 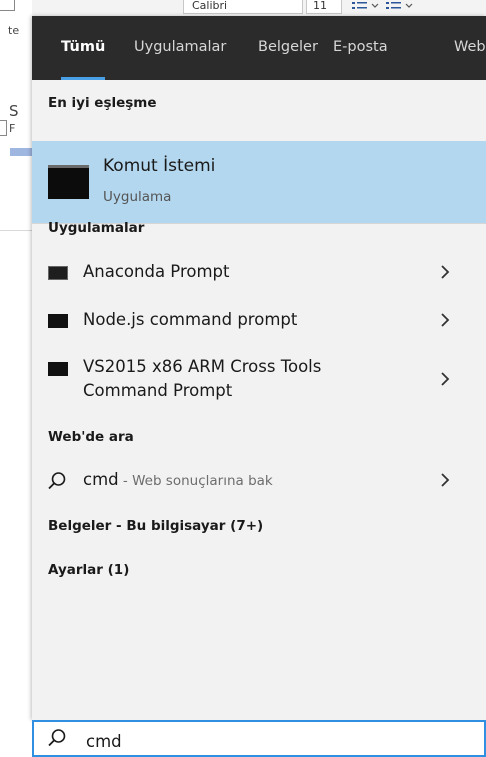 I want to click on anaconda-prompt-icon, so click(x=58, y=273).